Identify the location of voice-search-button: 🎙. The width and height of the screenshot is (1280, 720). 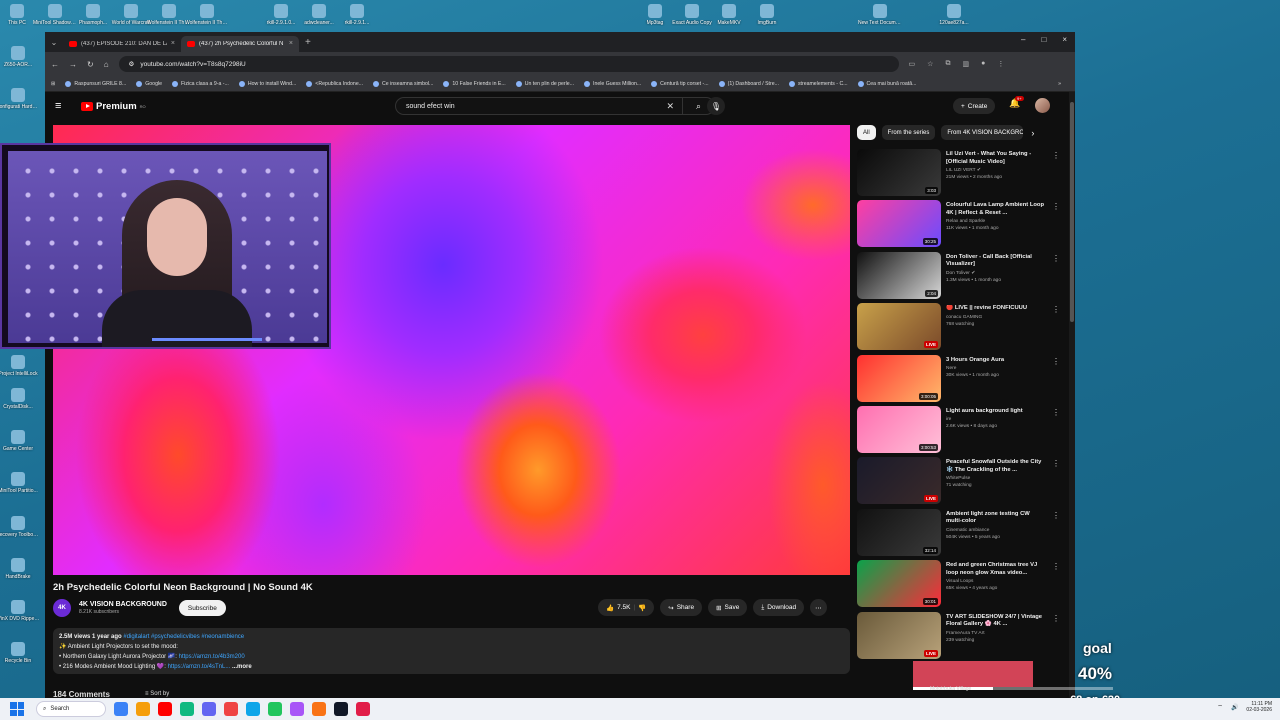
(716, 106).